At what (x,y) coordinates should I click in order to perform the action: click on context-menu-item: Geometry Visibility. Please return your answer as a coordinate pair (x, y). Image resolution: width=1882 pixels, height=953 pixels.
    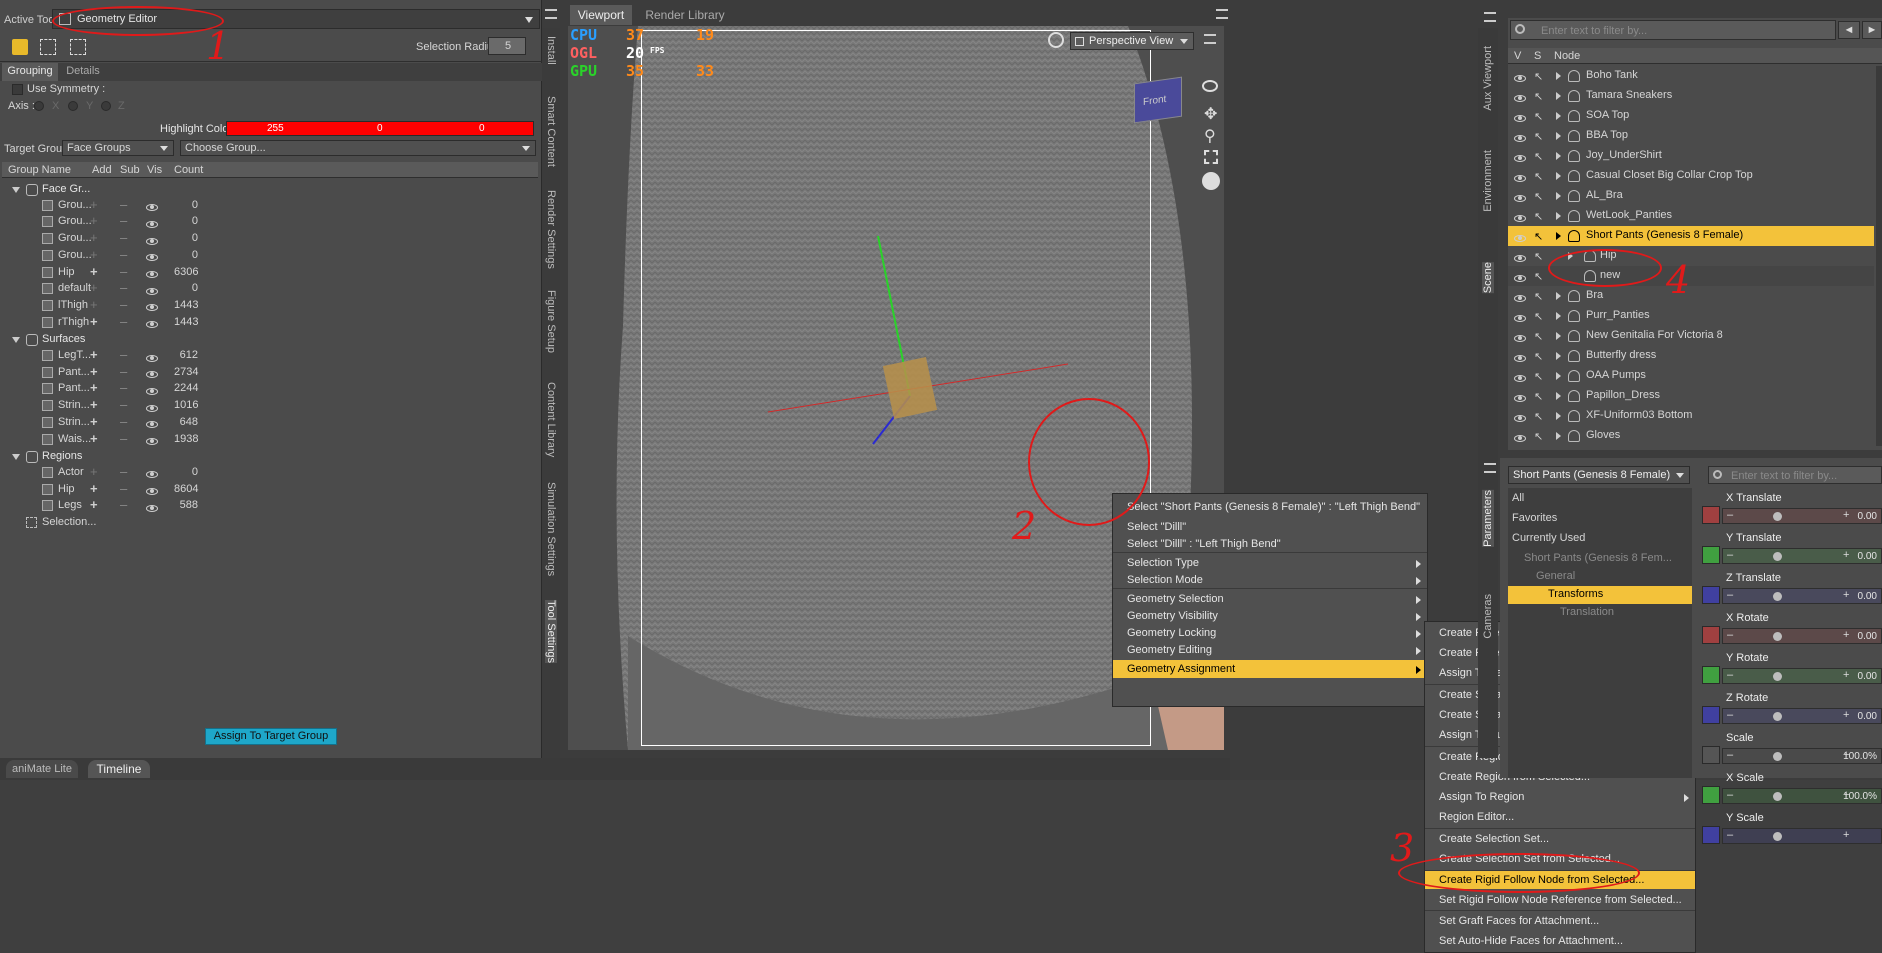
    Looking at the image, I should click on (1270, 616).